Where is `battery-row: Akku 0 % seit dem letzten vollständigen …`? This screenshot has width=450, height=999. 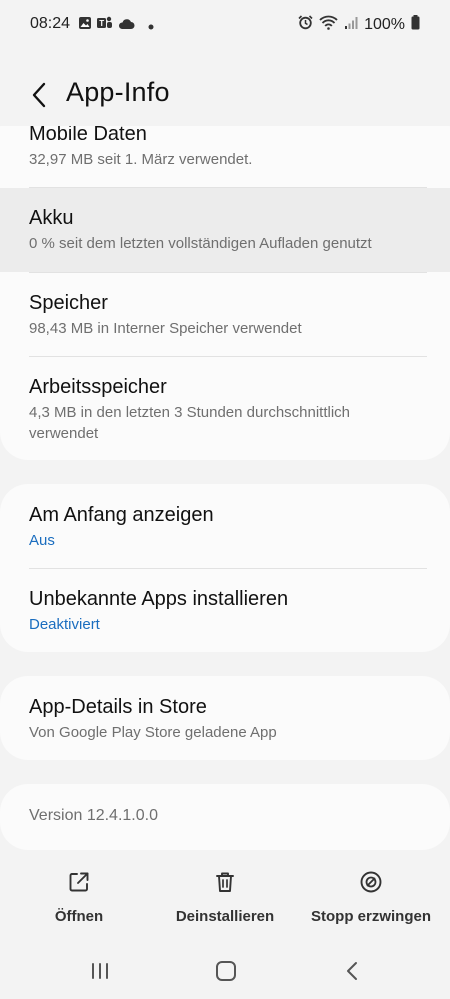
battery-row: Akku 0 % seit dem letzten vollständigen … is located at coordinates (225, 230).